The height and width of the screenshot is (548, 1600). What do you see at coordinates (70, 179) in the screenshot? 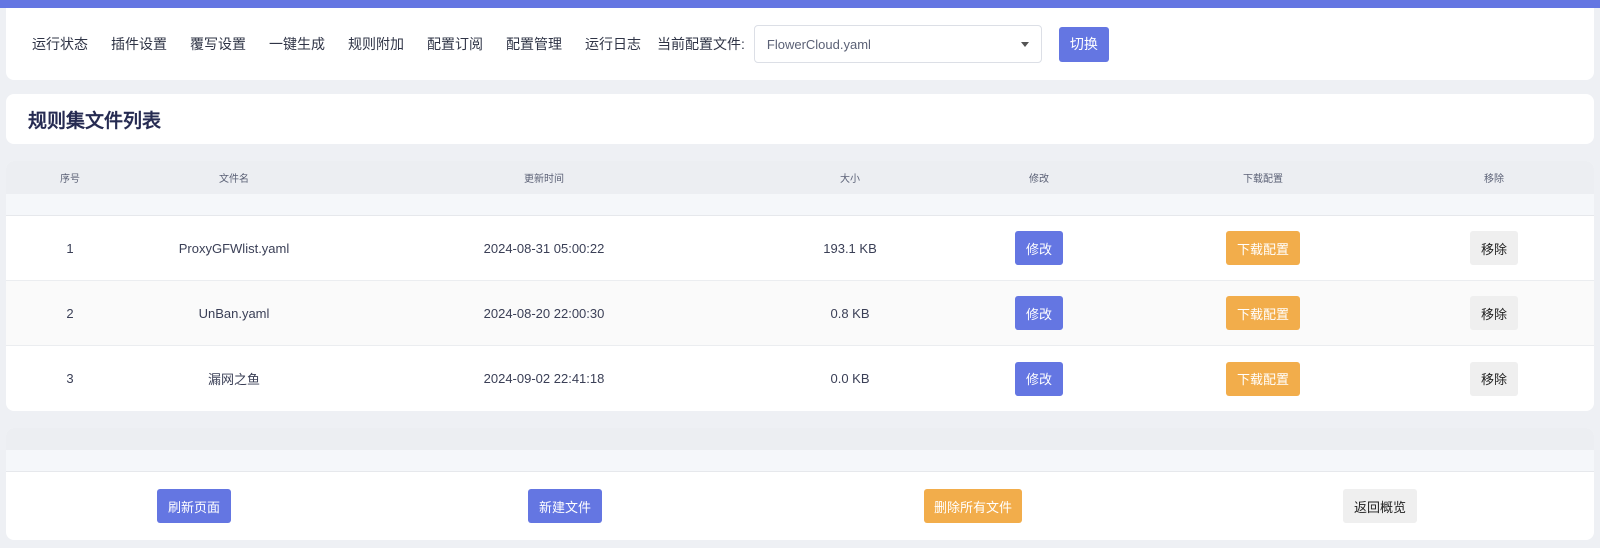
I see `col-header-index: 序号` at bounding box center [70, 179].